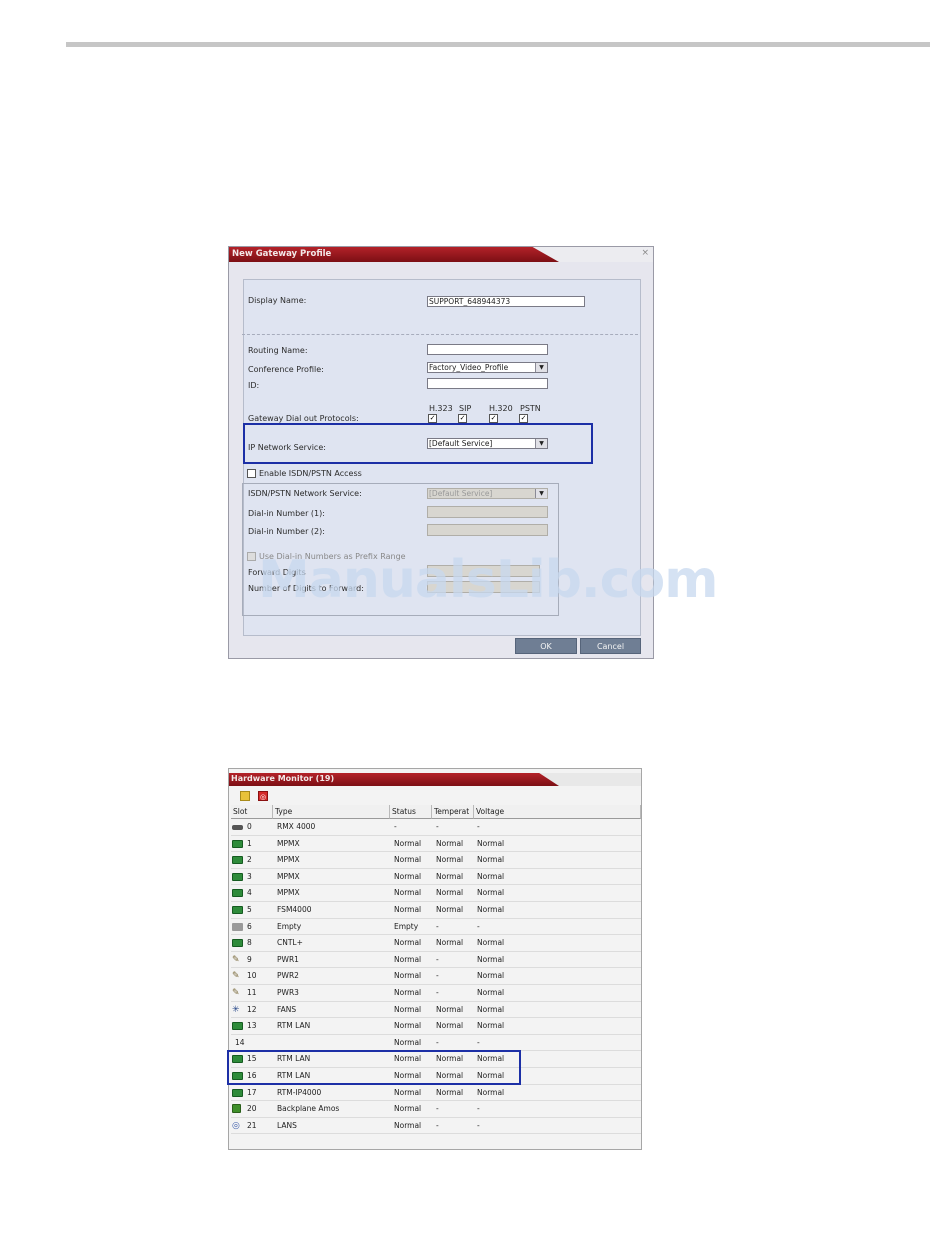  What do you see at coordinates (249, 893) in the screenshot?
I see `slot-cell: 4` at bounding box center [249, 893].